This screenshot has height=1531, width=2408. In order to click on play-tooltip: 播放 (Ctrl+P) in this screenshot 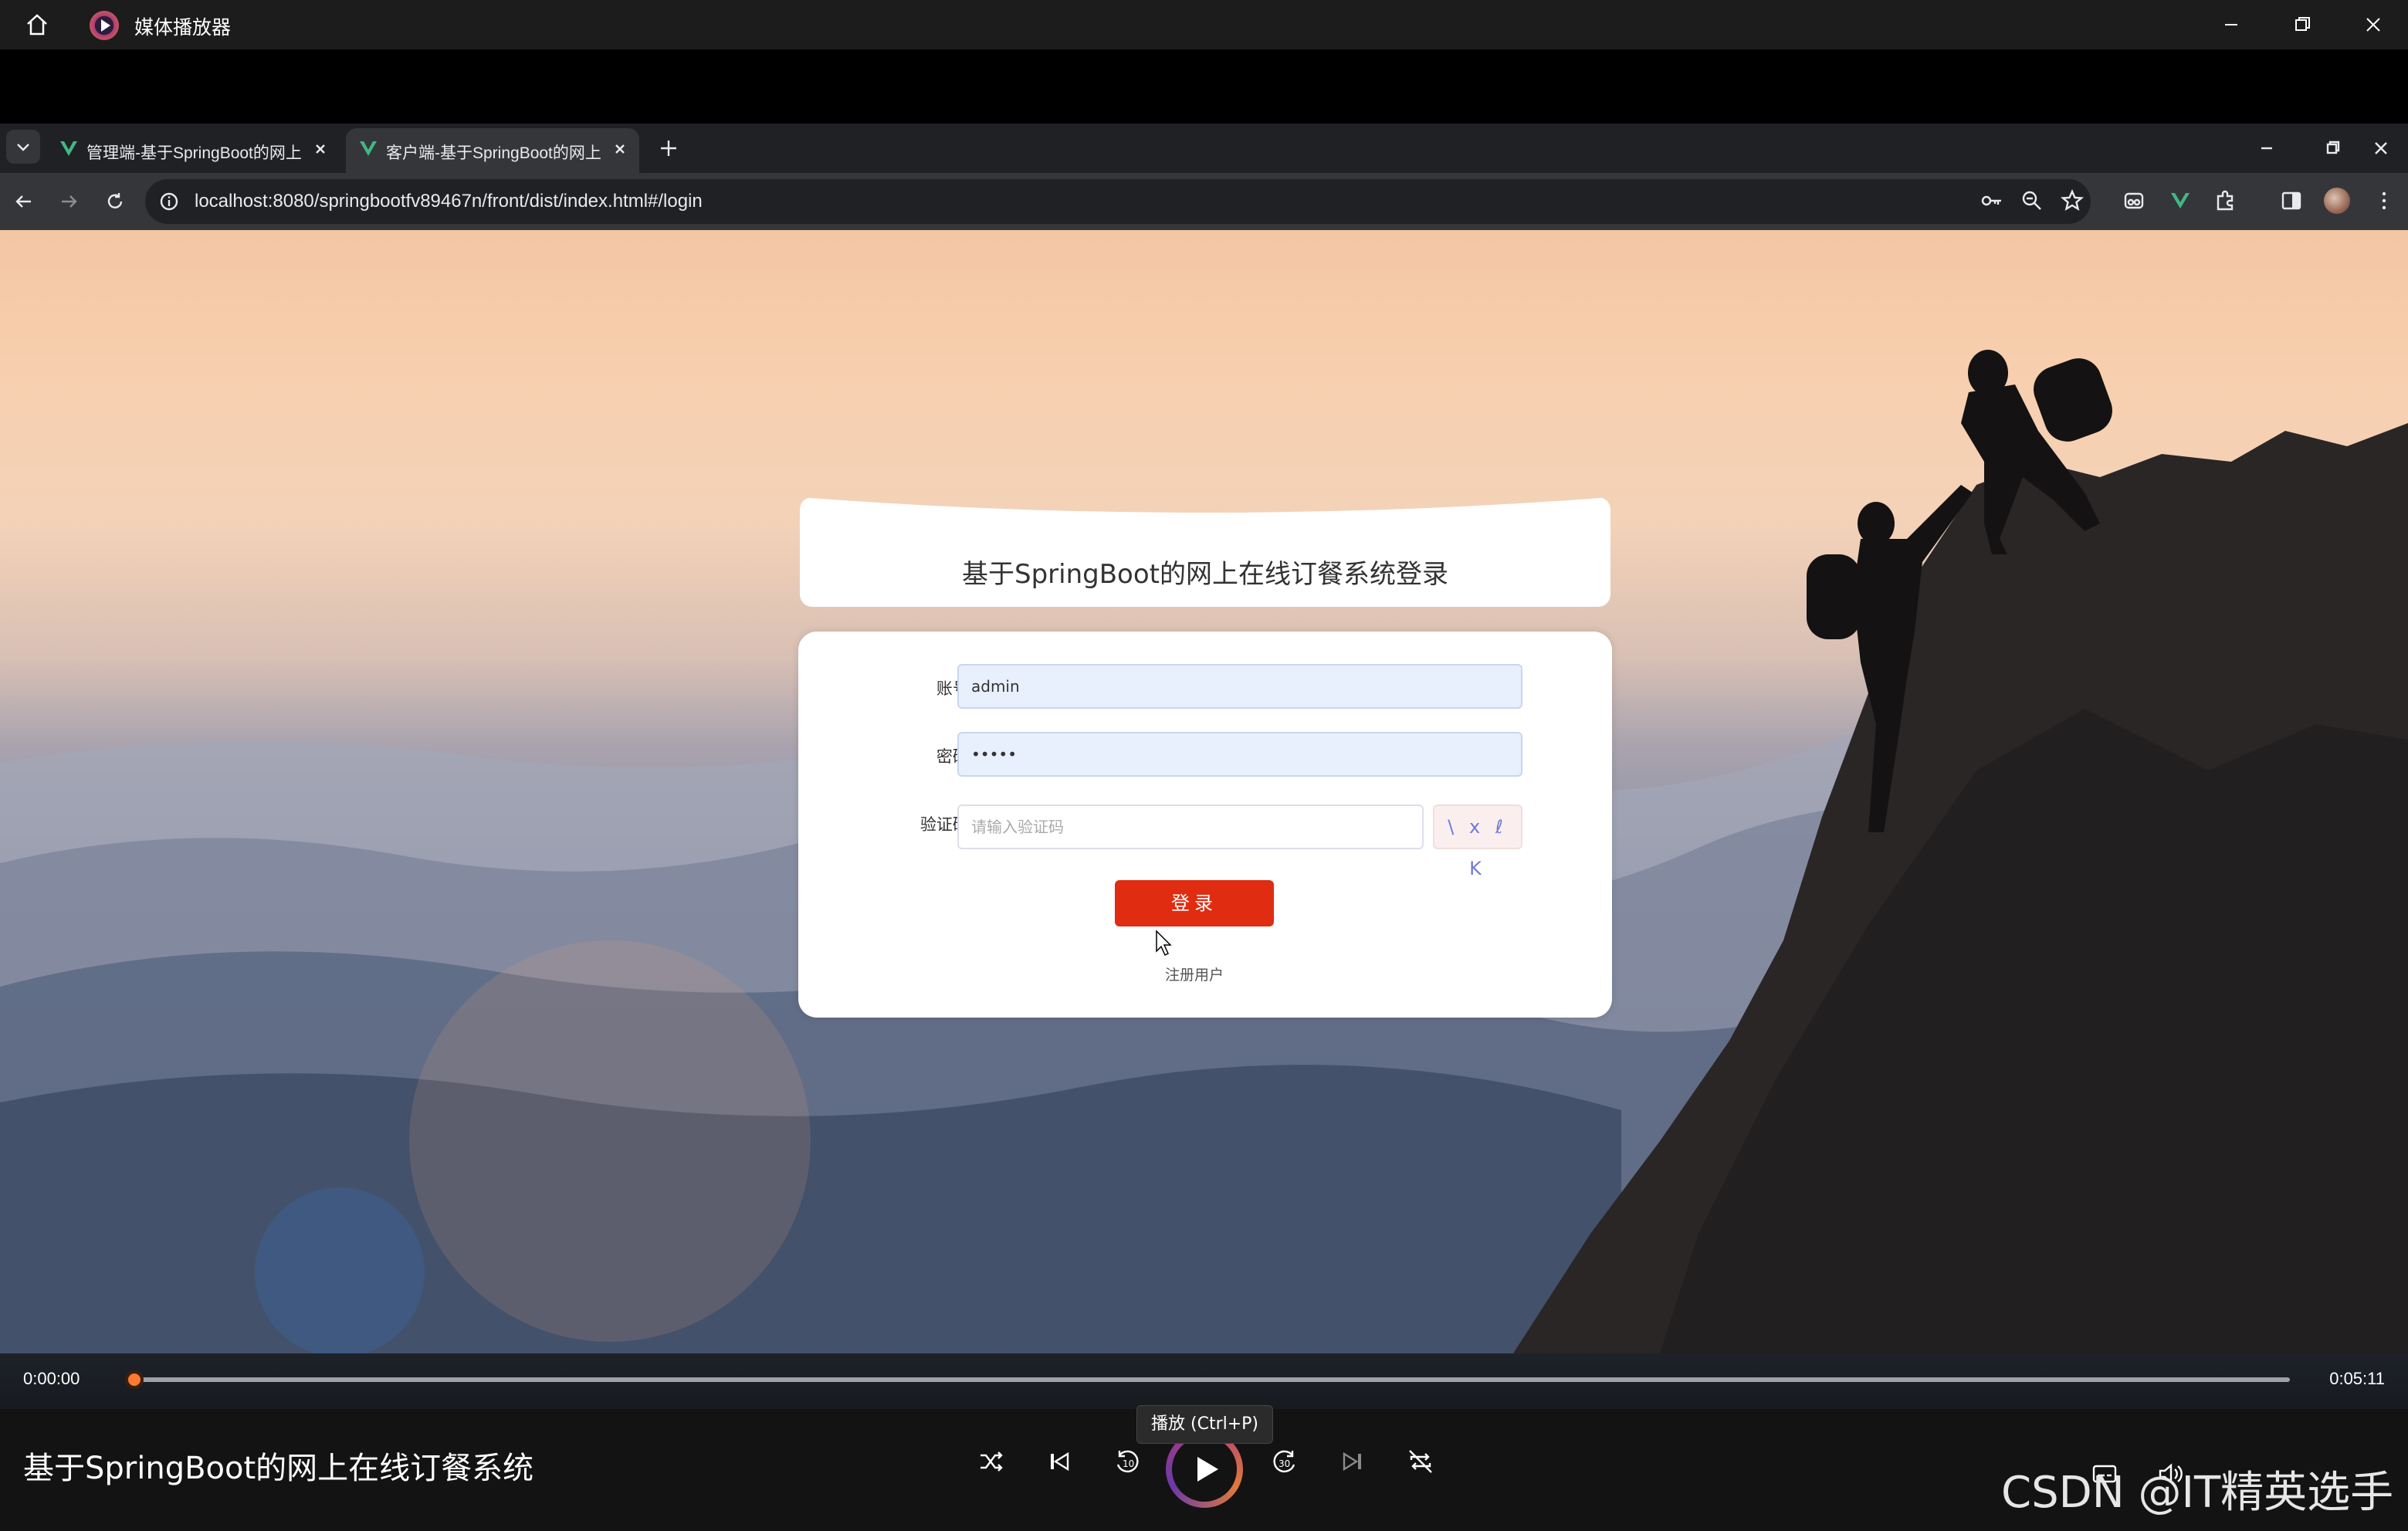, I will do `click(1205, 1424)`.